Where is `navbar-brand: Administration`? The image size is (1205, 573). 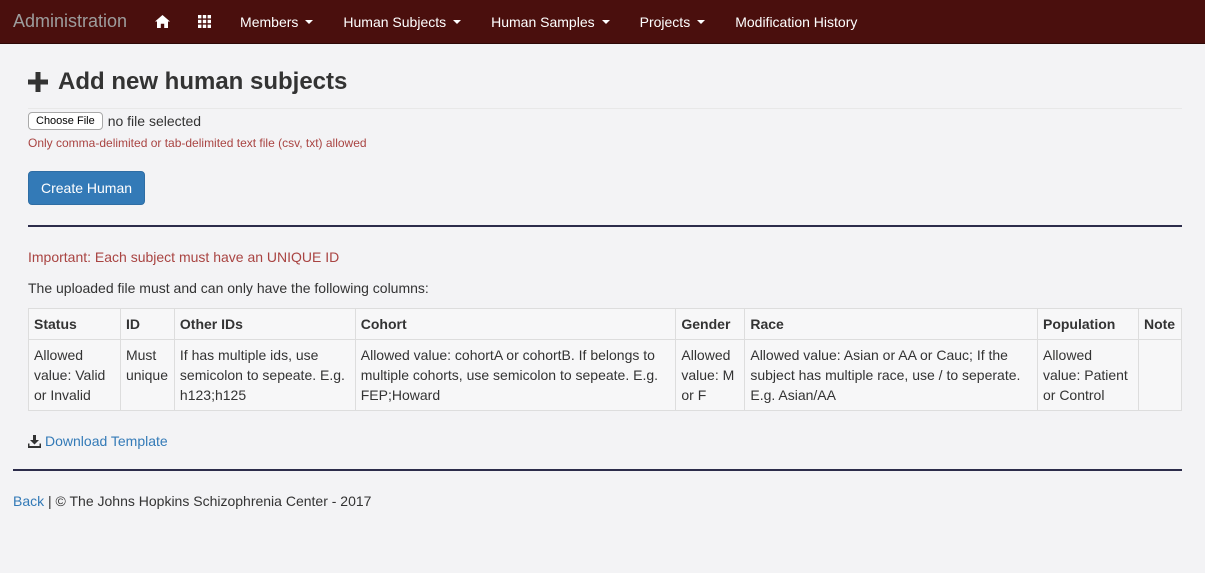 navbar-brand: Administration is located at coordinates (70, 21).